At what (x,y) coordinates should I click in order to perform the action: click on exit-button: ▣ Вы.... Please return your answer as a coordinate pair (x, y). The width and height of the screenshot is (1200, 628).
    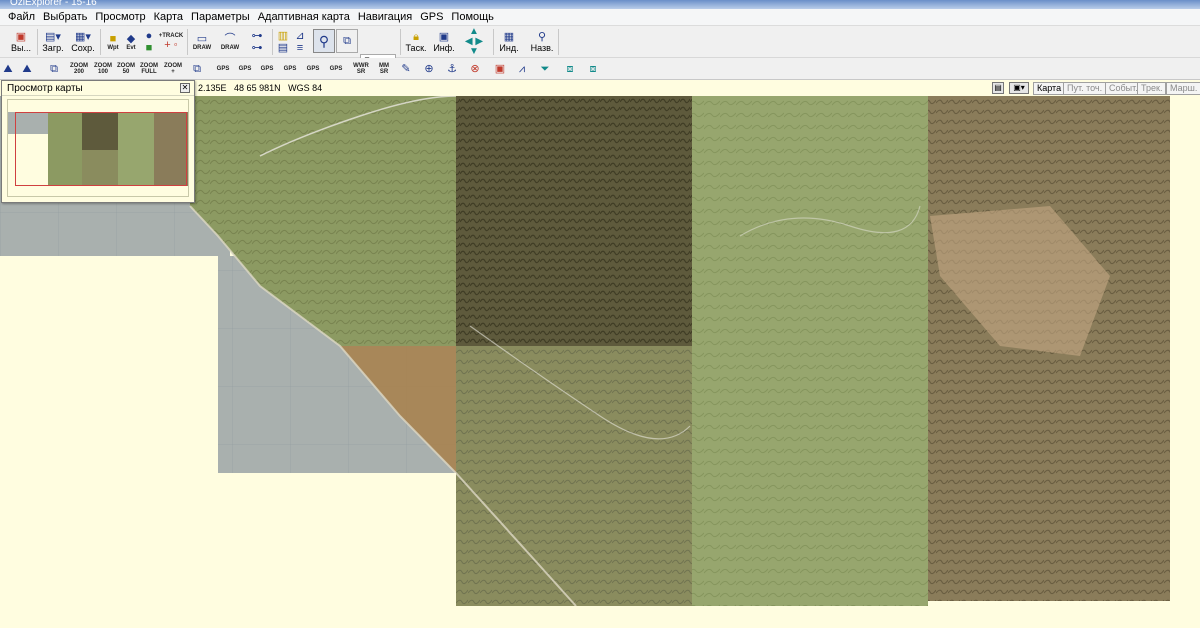
    Looking at the image, I should click on (21, 42).